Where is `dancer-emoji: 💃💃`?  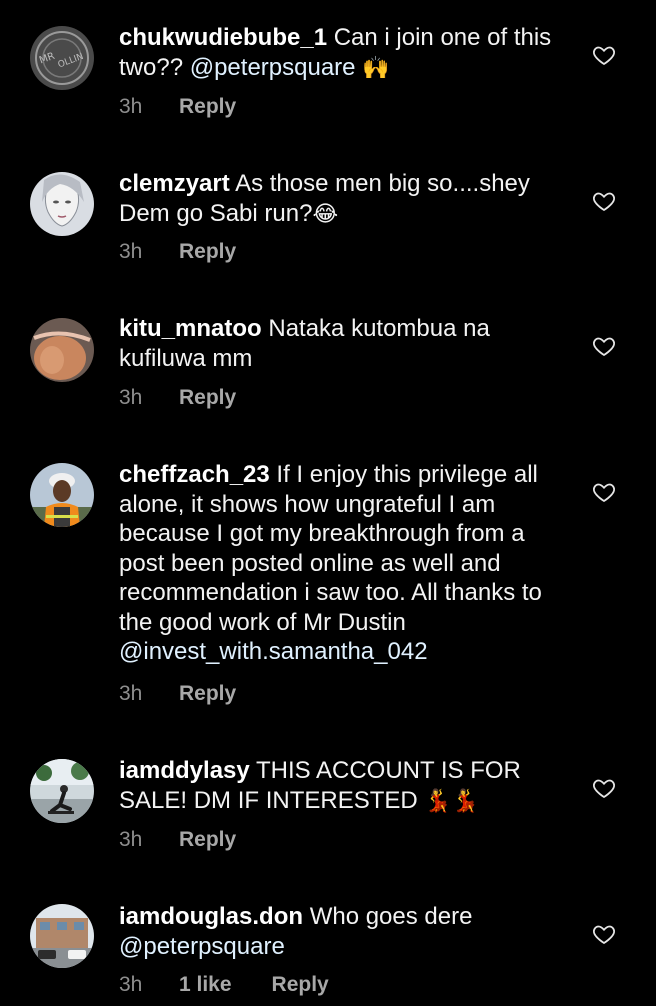
dancer-emoji: 💃💃 is located at coordinates (452, 801).